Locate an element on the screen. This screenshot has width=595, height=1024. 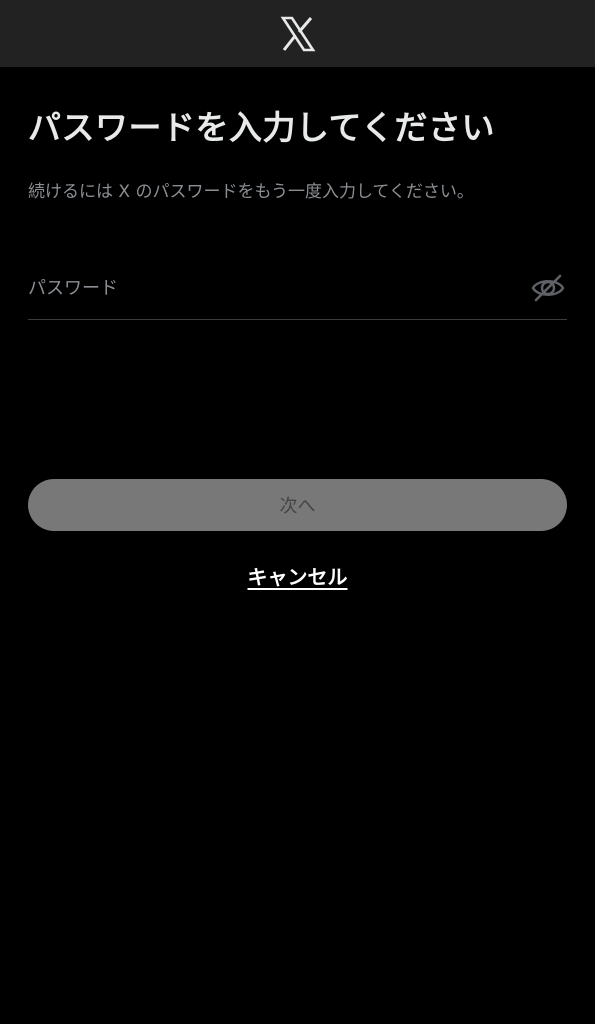
eye-slash-icon is located at coordinates (548, 288).